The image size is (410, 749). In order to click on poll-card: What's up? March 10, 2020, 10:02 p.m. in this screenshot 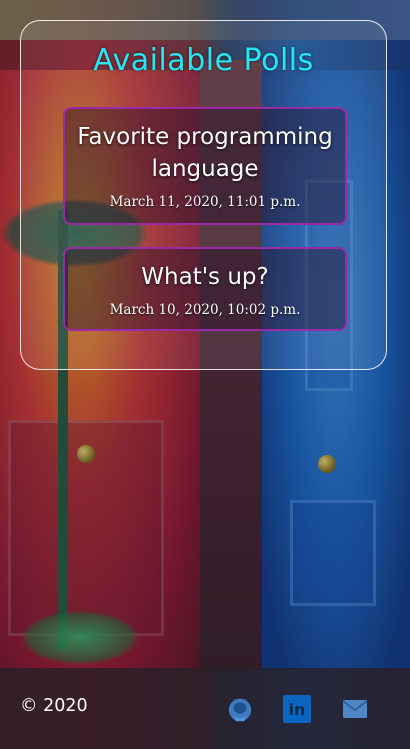, I will do `click(205, 289)`.